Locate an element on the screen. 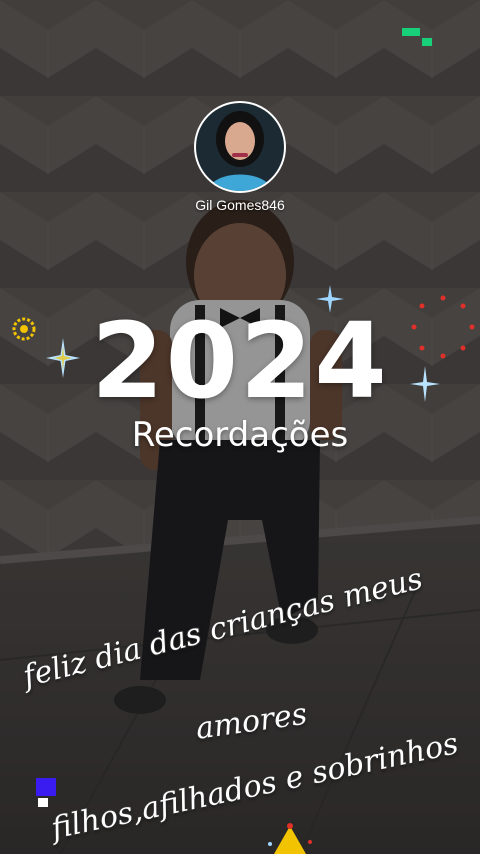  memories-year: 2024 is located at coordinates (240, 361).